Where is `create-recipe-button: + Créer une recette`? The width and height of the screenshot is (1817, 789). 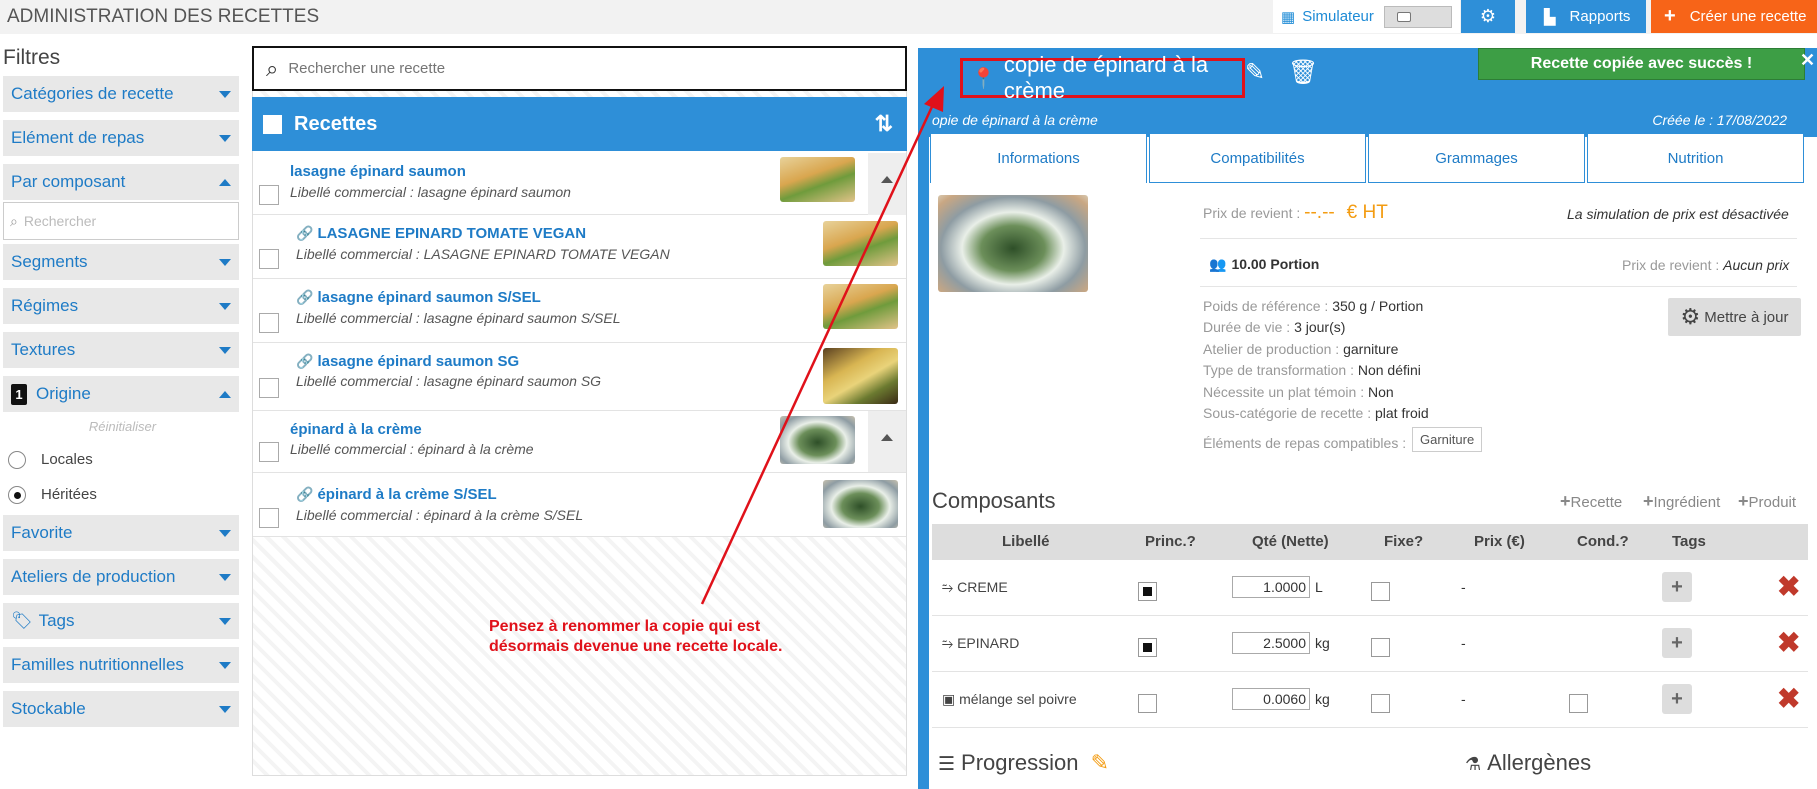
create-recipe-button: + Créer une recette is located at coordinates (1734, 16).